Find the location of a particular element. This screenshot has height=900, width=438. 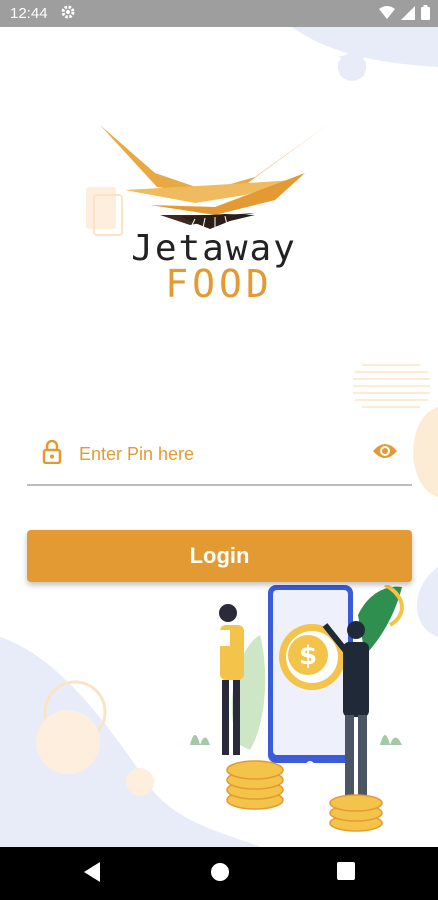

back-icon is located at coordinates (92, 874).